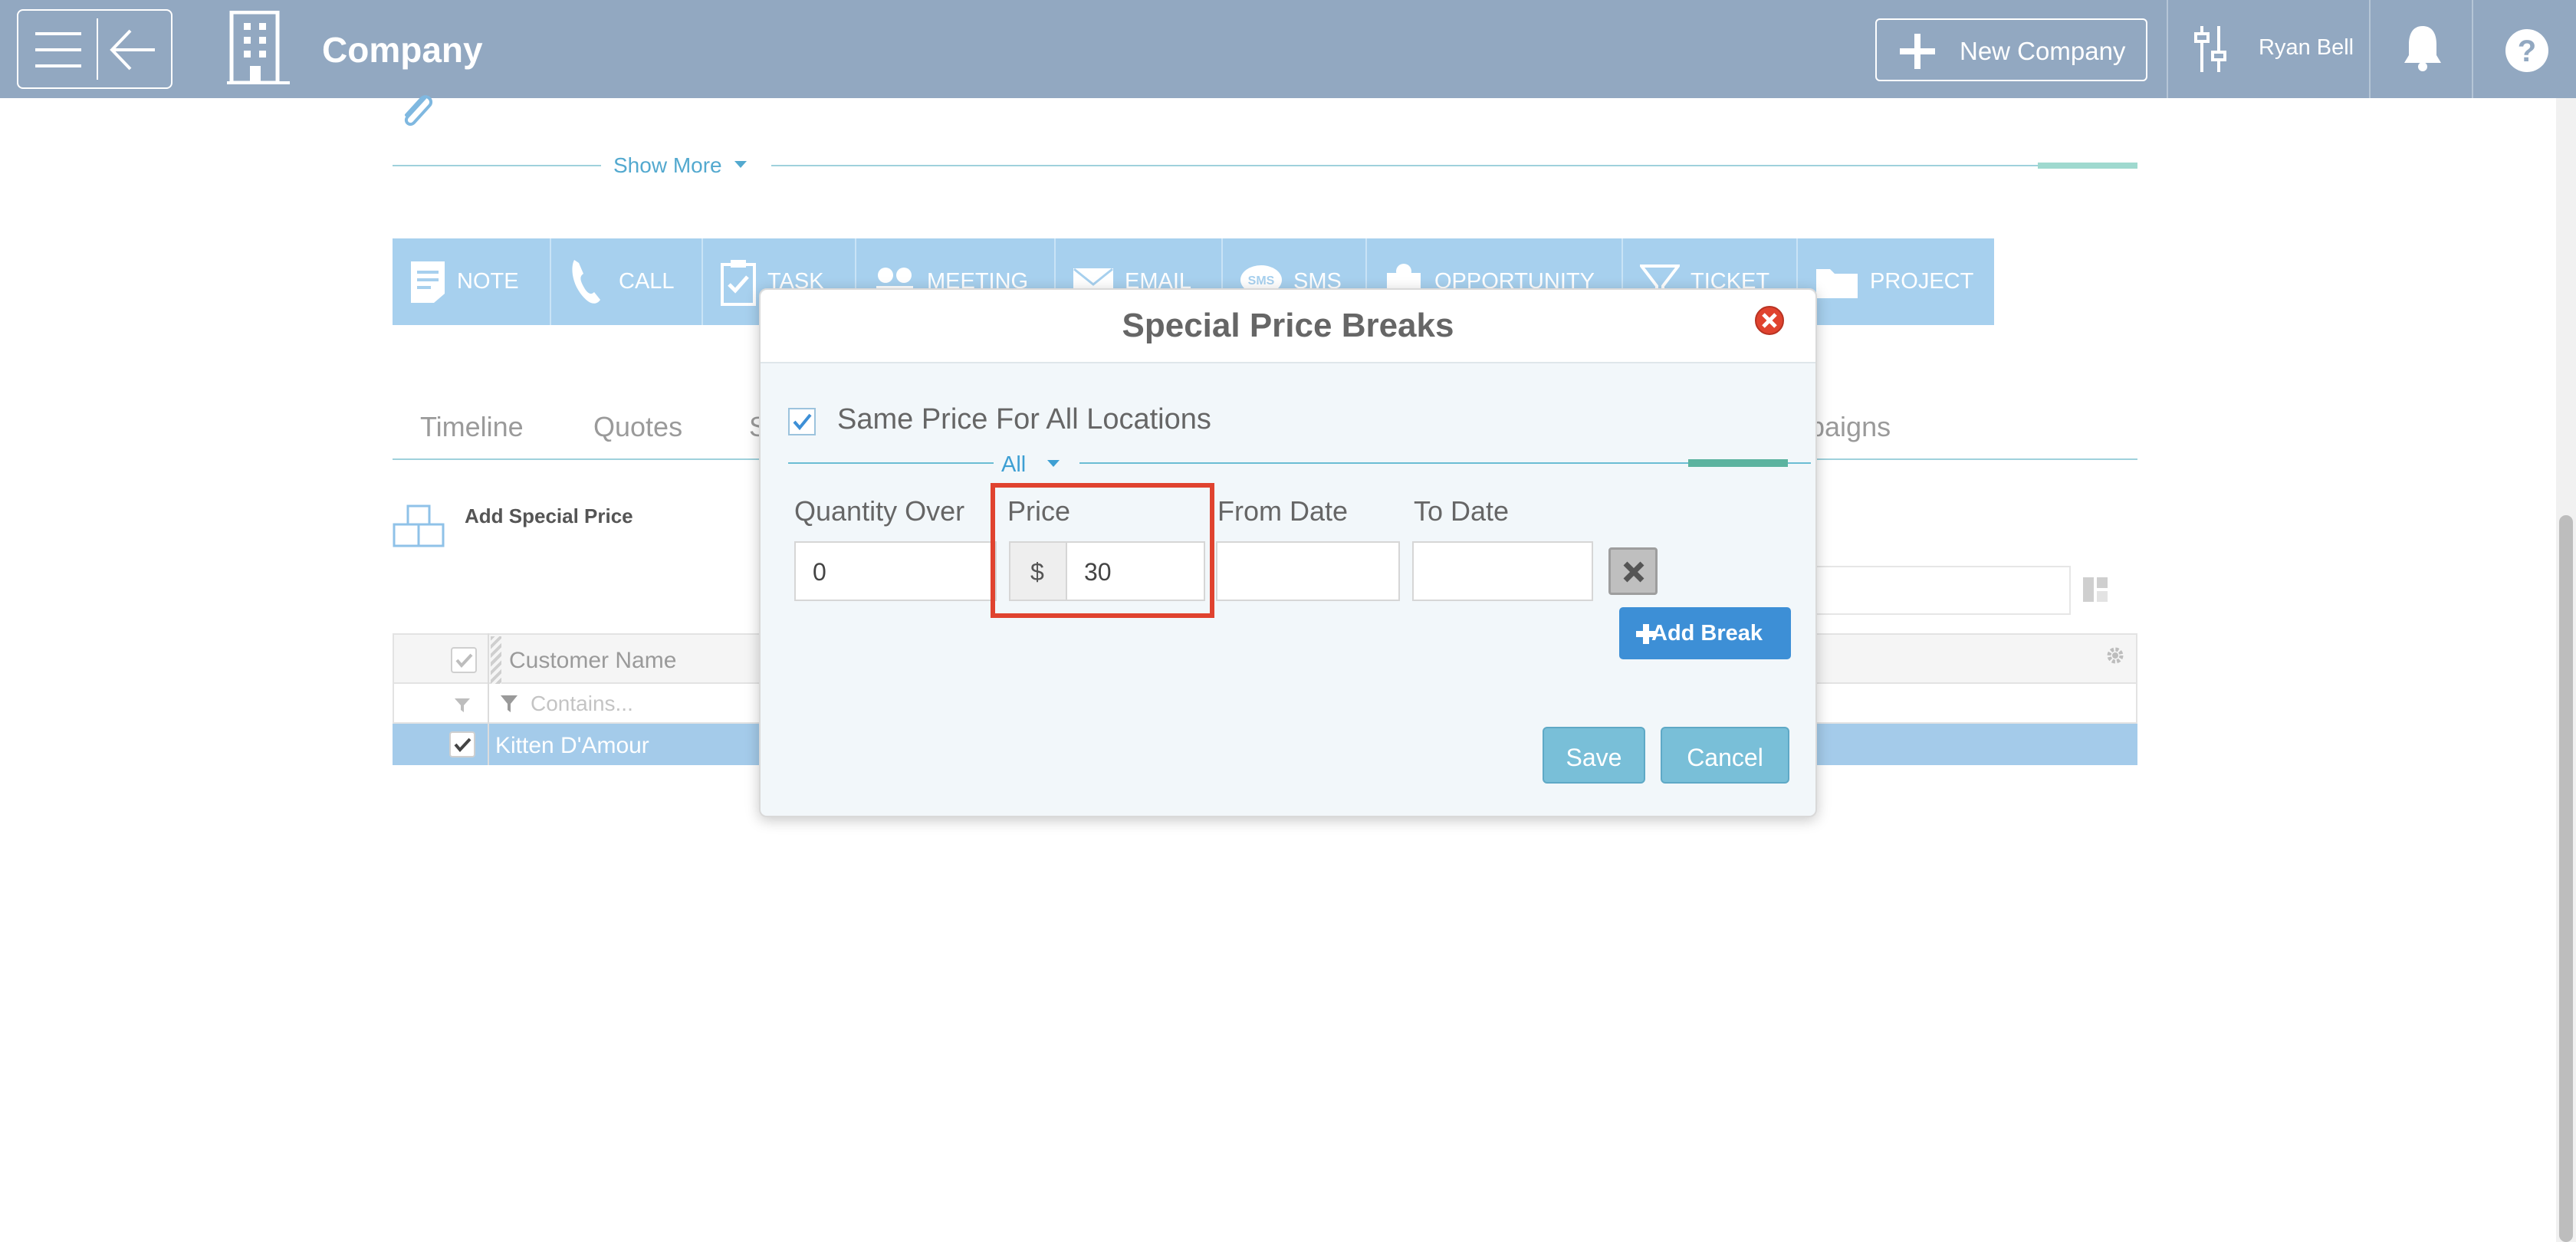 The image size is (2576, 1242). I want to click on bell-icon, so click(2423, 48).